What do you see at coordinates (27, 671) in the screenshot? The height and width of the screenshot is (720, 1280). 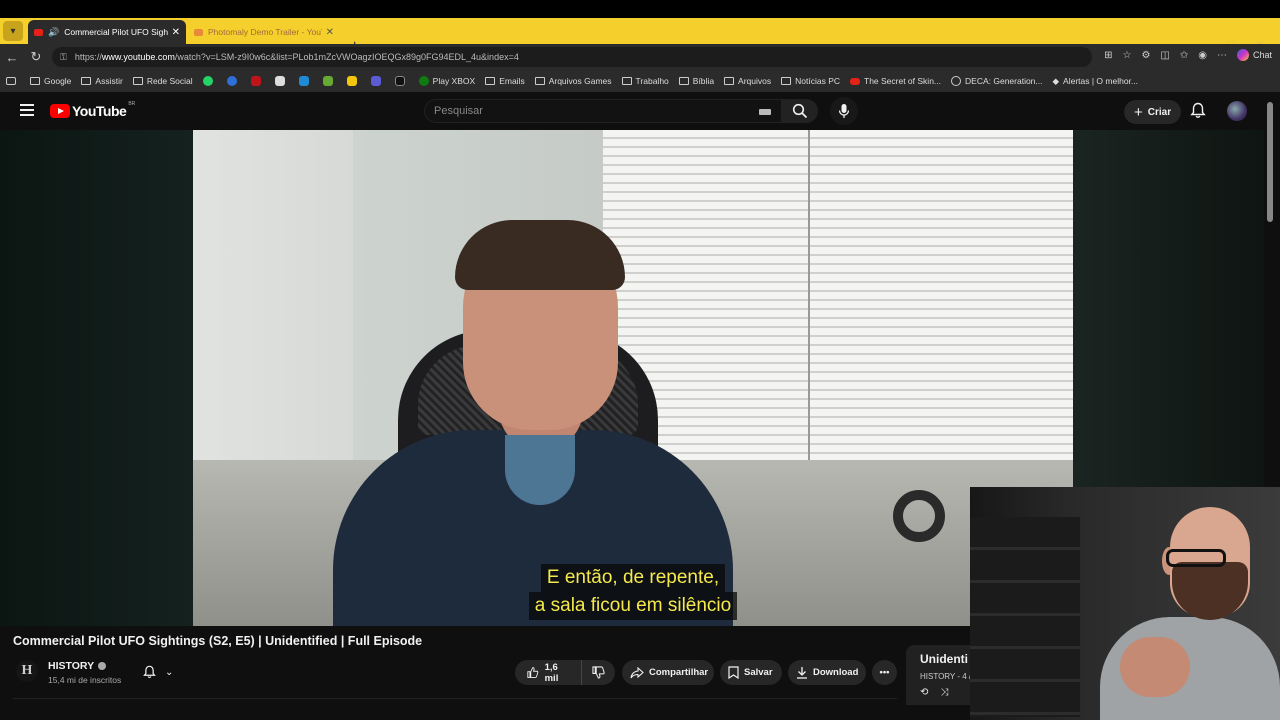 I see `channel-avatar: H` at bounding box center [27, 671].